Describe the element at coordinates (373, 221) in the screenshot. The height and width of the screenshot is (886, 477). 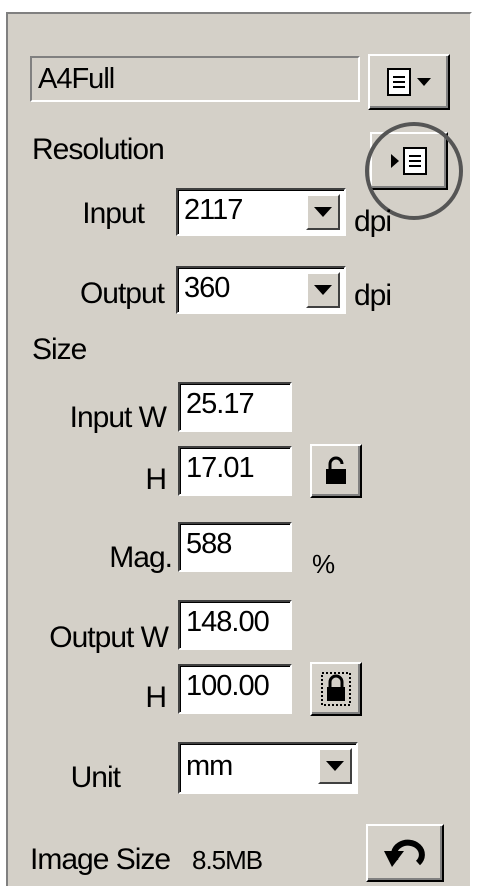
I see `input-resolution-unit: dpi` at that location.